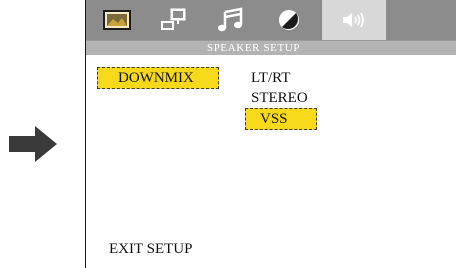  I want to click on right-arrow-icon, so click(33, 144).